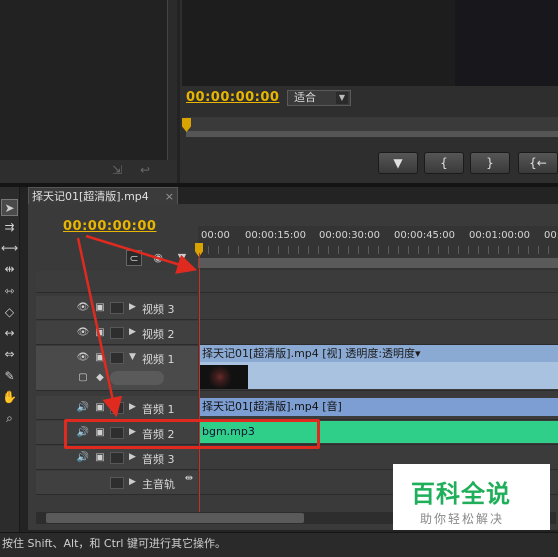  Describe the element at coordinates (350, 235) in the screenshot. I see `ruler-tick: 00:00:30:00` at that location.